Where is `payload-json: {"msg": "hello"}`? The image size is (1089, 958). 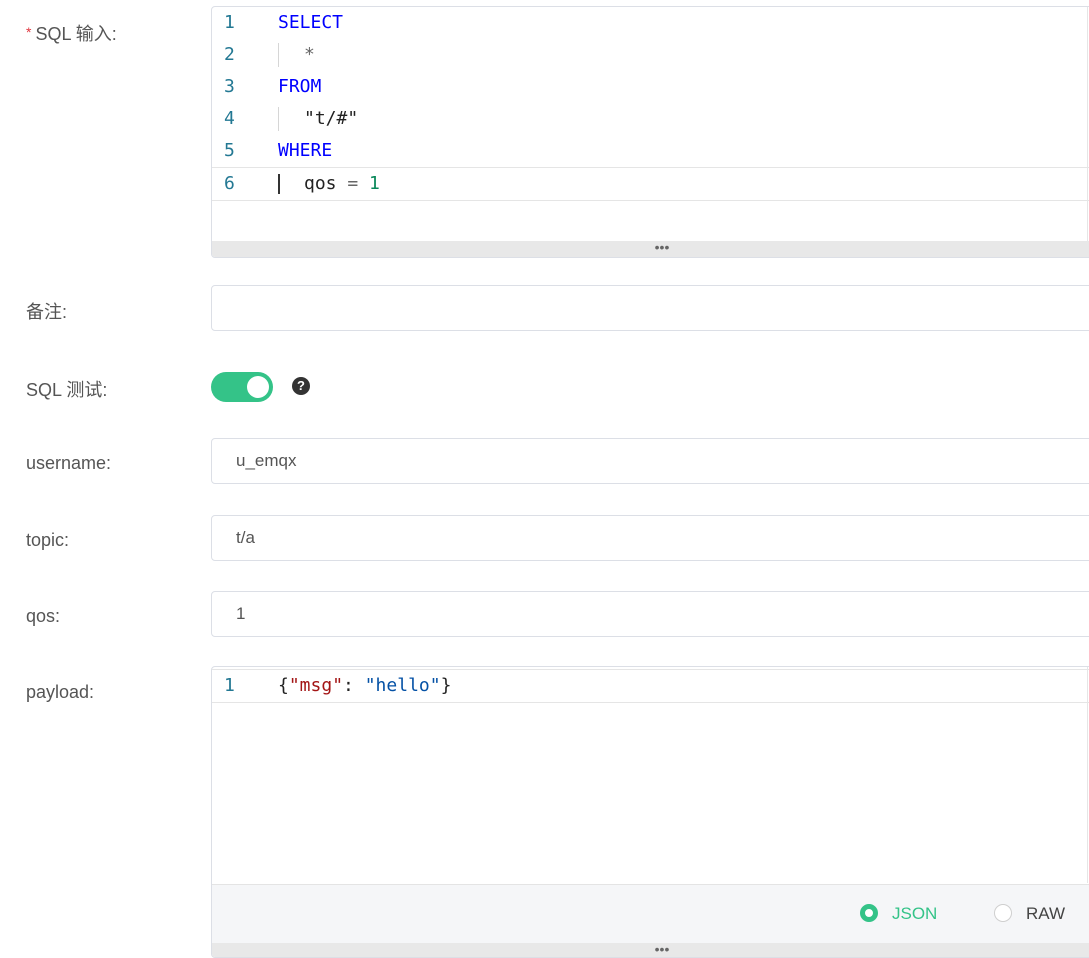
payload-json: {"msg": "hello"} is located at coordinates (365, 685).